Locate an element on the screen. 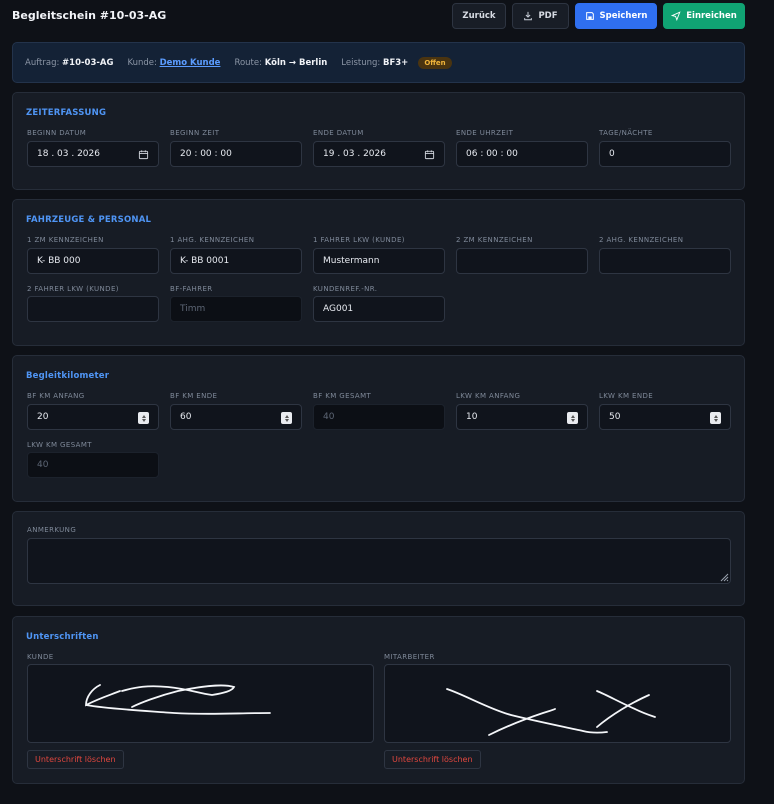 The height and width of the screenshot is (804, 774). status-badge: Offen is located at coordinates (435, 62).